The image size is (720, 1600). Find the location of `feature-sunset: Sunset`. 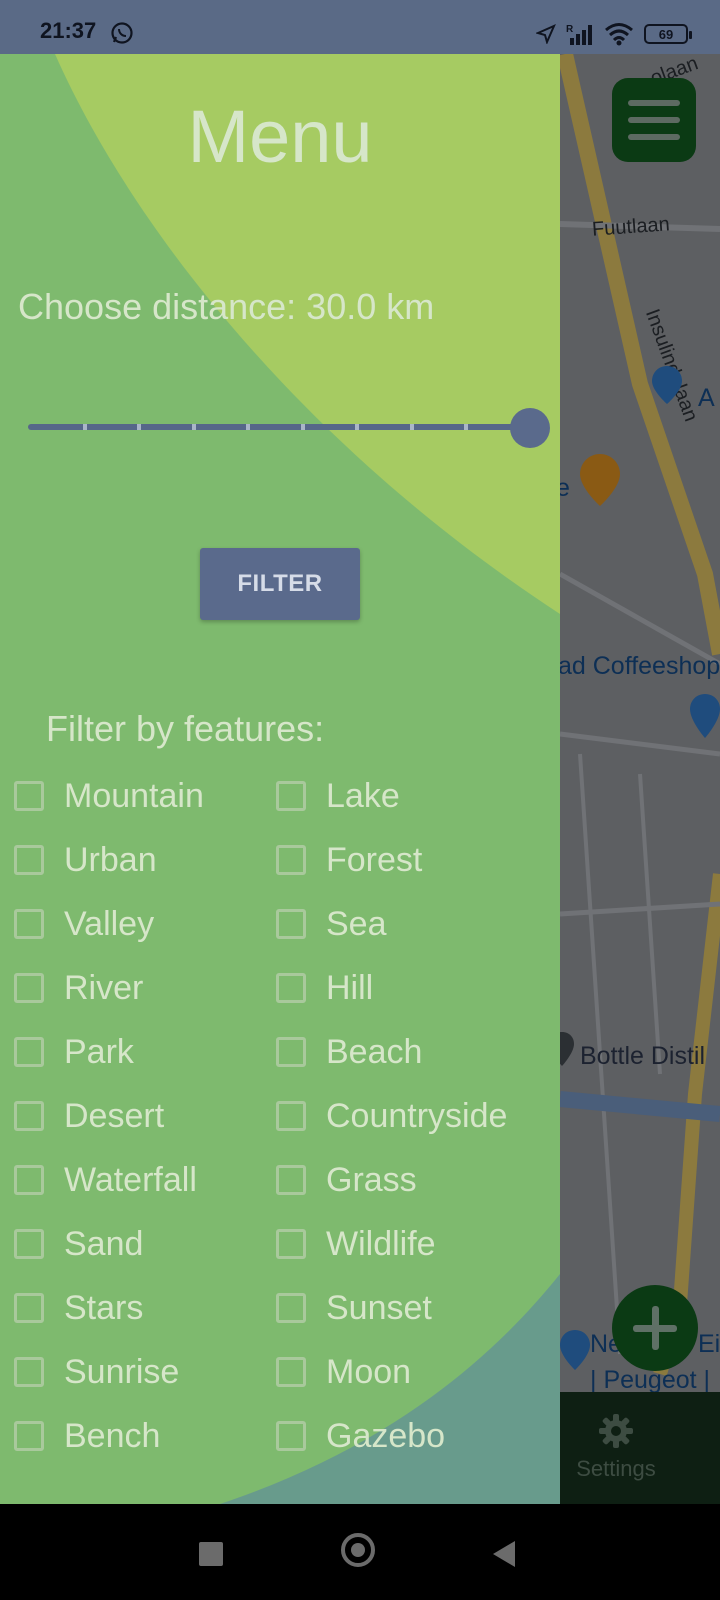

feature-sunset: Sunset is located at coordinates (354, 1308).